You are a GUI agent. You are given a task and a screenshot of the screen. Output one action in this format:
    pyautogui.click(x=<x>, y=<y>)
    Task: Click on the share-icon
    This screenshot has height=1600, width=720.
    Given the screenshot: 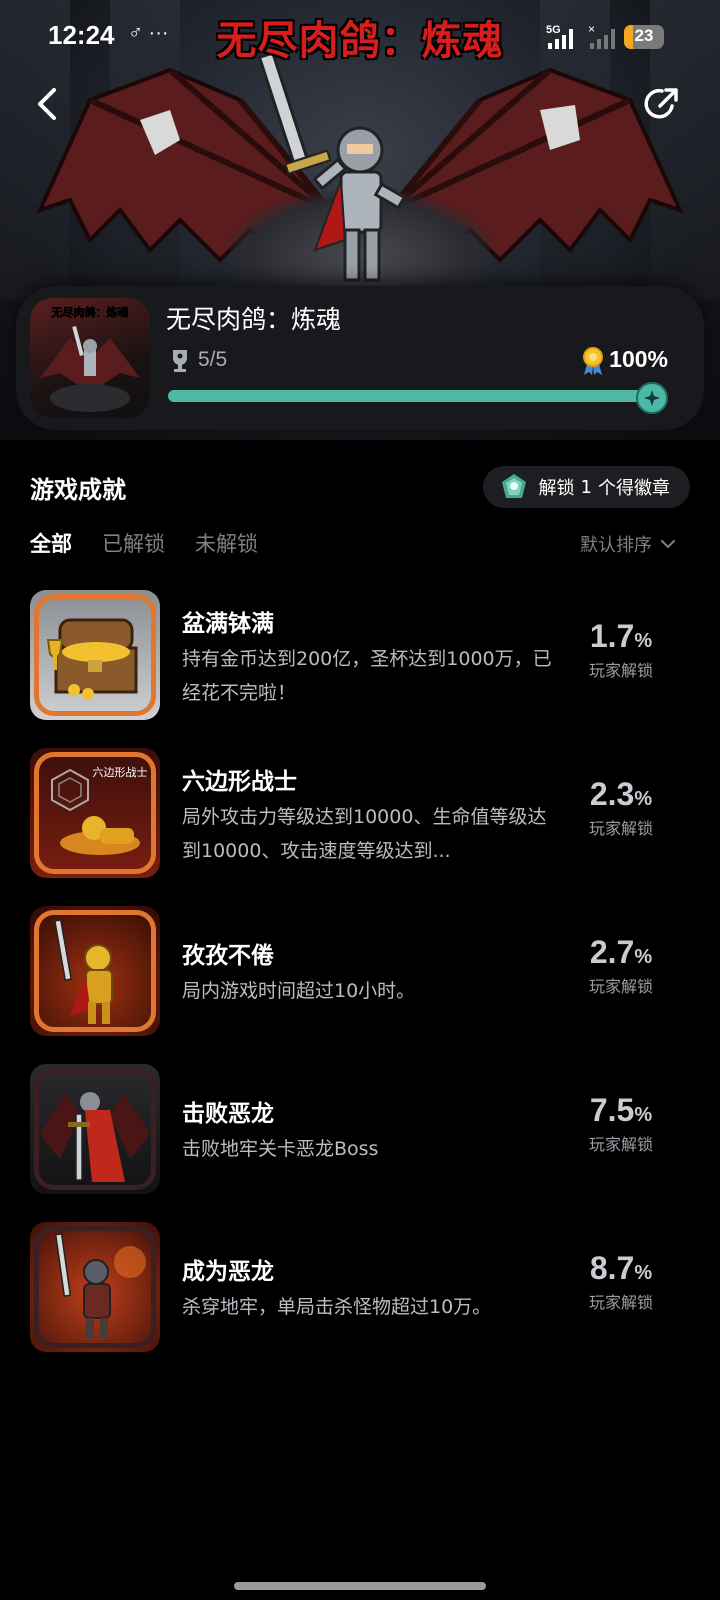 What is the action you would take?
    pyautogui.click(x=662, y=104)
    